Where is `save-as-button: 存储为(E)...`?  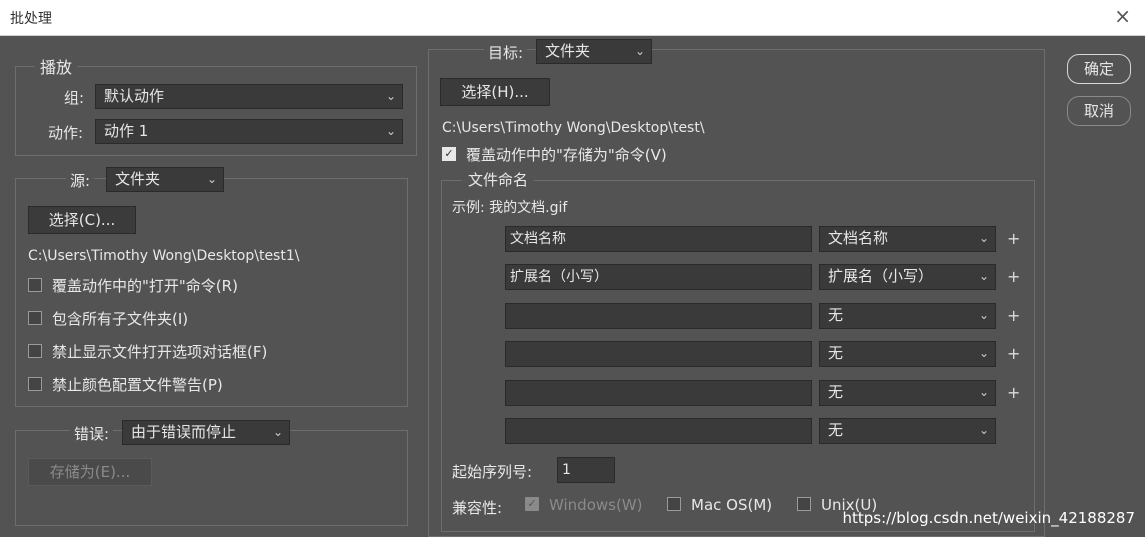
save-as-button: 存储为(E)... is located at coordinates (90, 472).